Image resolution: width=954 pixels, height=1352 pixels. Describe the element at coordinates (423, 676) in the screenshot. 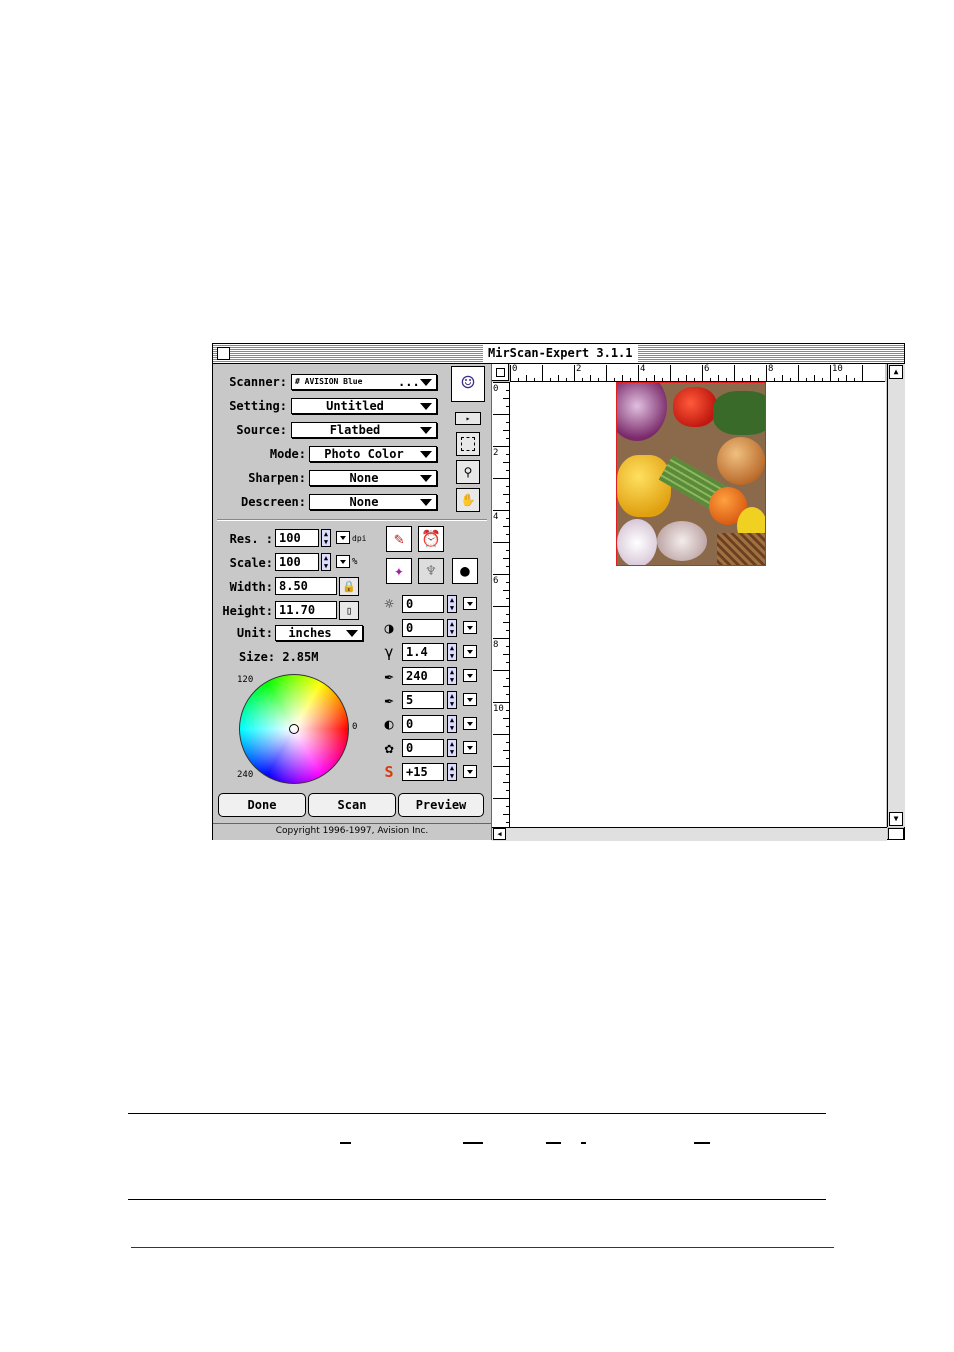

I see `adjust-field: 240` at that location.